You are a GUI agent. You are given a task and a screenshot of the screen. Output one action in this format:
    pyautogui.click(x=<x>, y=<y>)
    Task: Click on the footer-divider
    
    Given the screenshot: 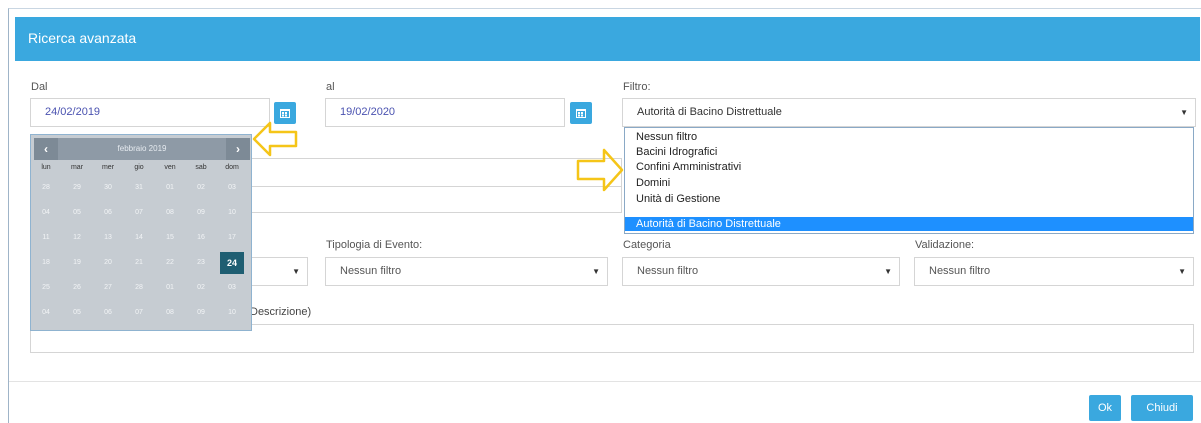 What is the action you would take?
    pyautogui.click(x=605, y=381)
    